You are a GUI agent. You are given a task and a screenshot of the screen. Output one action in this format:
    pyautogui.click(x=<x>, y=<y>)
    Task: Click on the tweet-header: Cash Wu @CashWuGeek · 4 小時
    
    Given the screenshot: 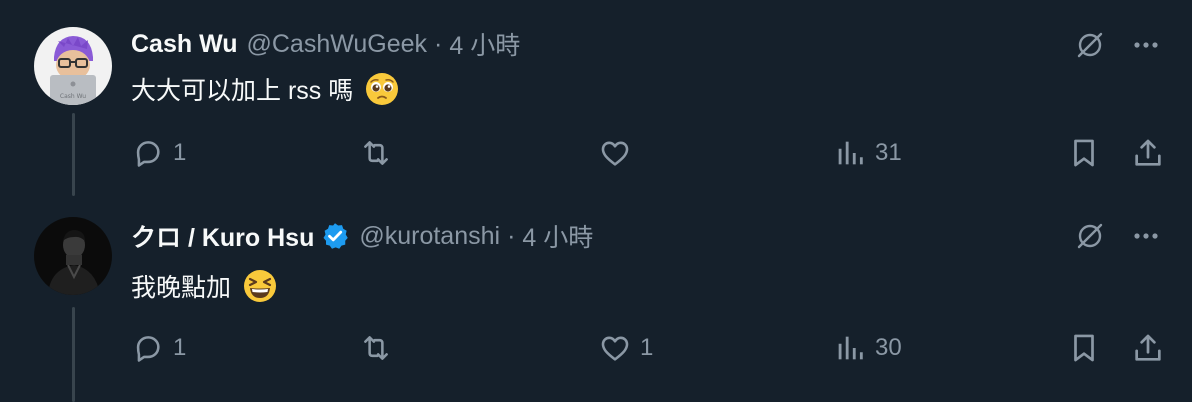 What is the action you would take?
    pyautogui.click(x=325, y=44)
    